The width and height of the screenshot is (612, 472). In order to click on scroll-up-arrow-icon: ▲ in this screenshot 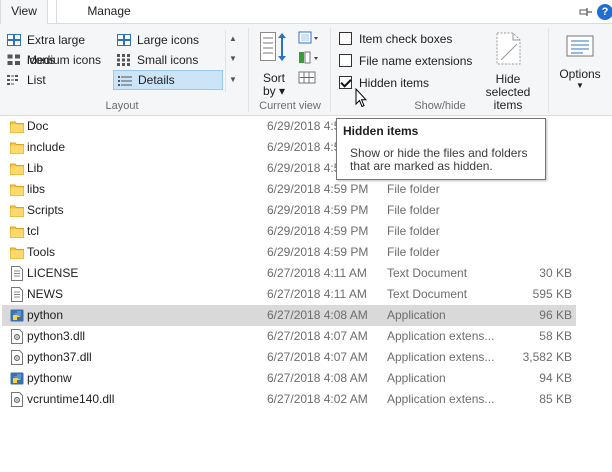, I will do `click(233, 39)`.